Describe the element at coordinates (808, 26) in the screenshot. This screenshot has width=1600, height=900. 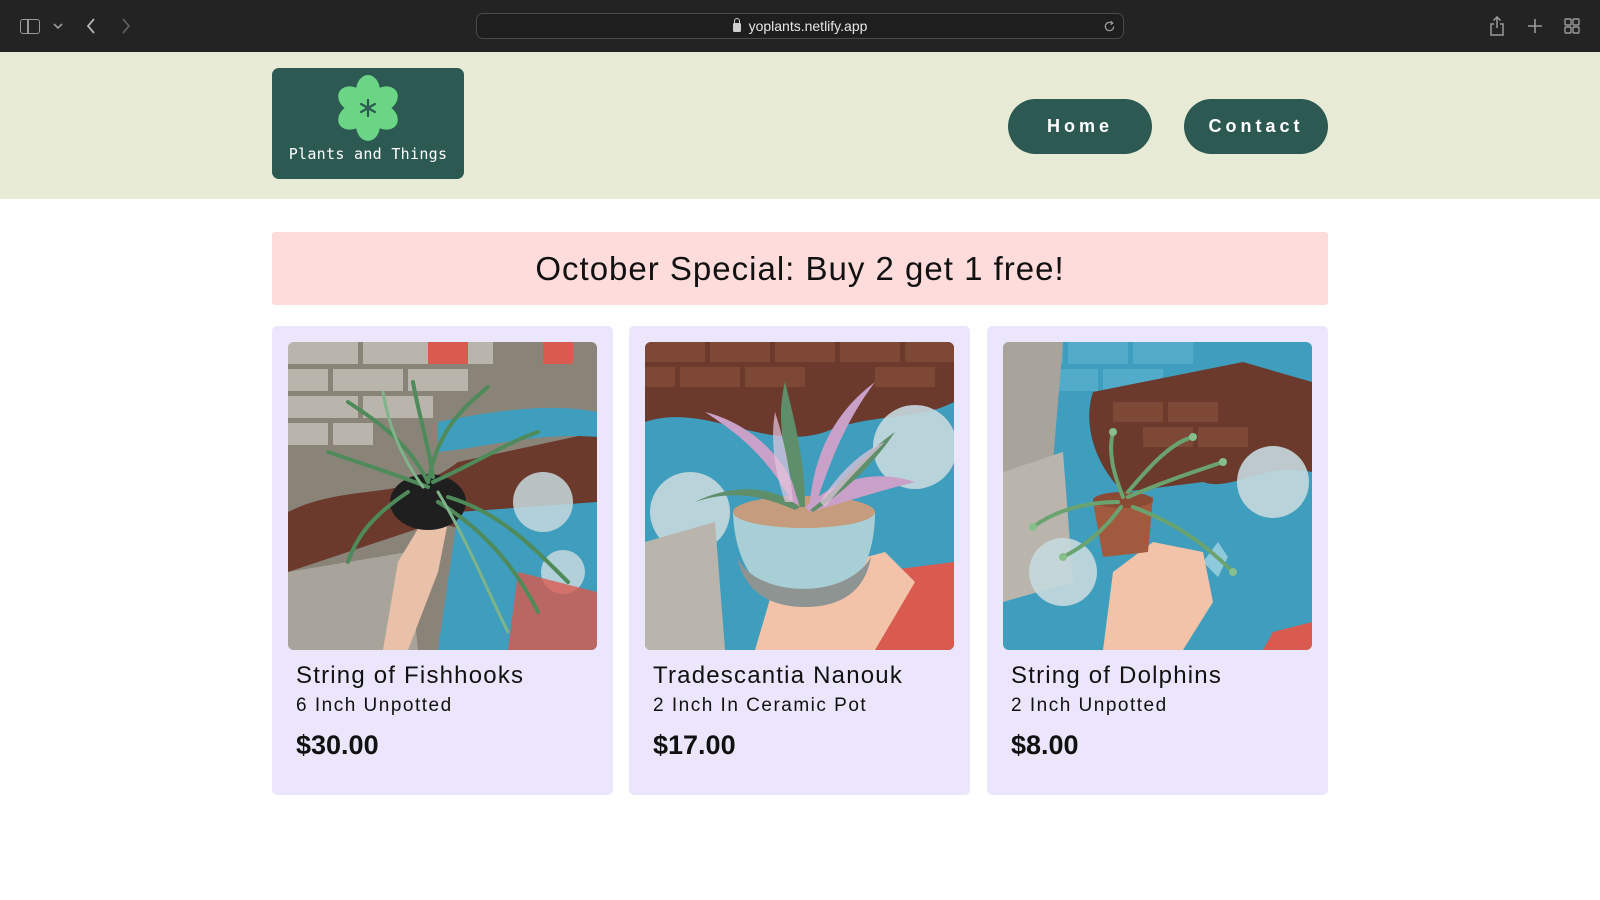
I see `url-text: yoplants.netlify.app` at that location.